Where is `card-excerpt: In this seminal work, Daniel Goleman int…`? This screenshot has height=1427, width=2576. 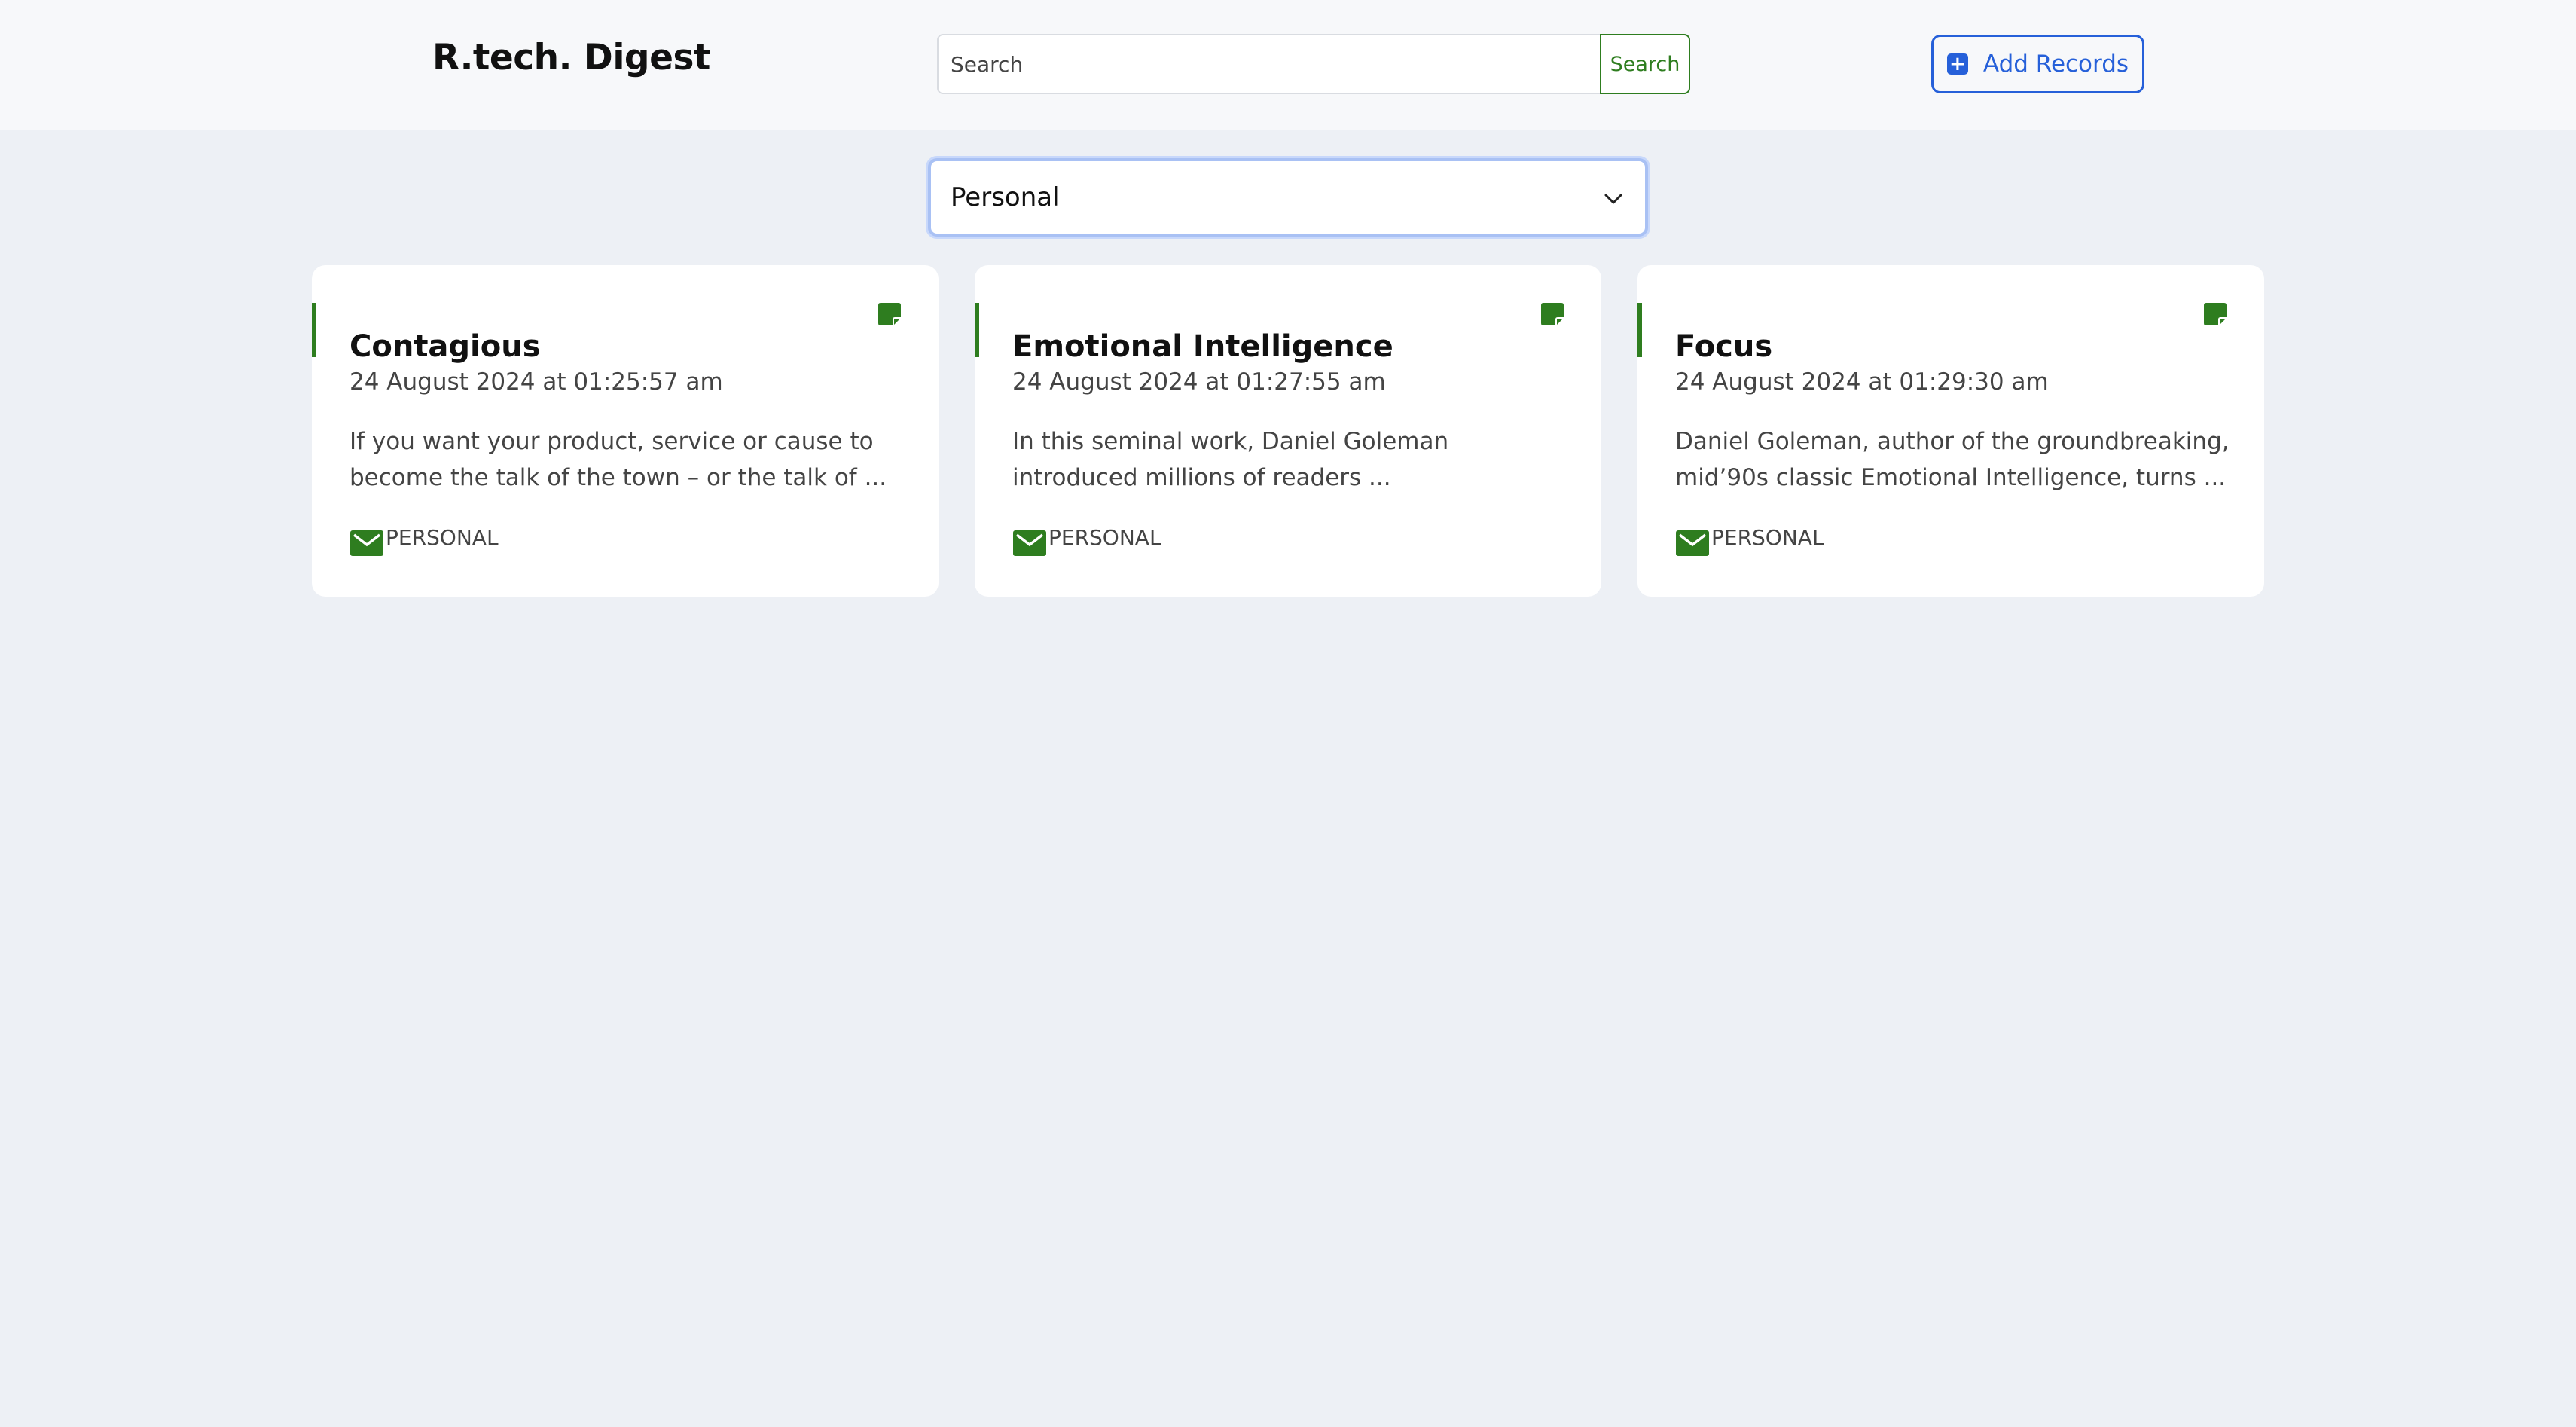
card-excerpt: In this seminal work, Daniel Goleman int… is located at coordinates (1231, 460).